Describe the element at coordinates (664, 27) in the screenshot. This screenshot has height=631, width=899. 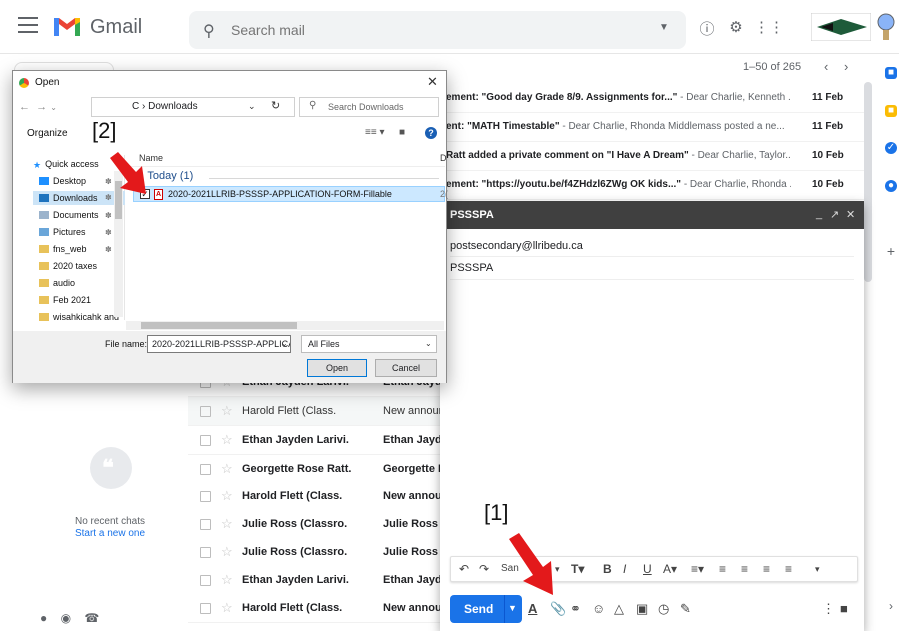
I see `search-options-icon: ▼` at that location.